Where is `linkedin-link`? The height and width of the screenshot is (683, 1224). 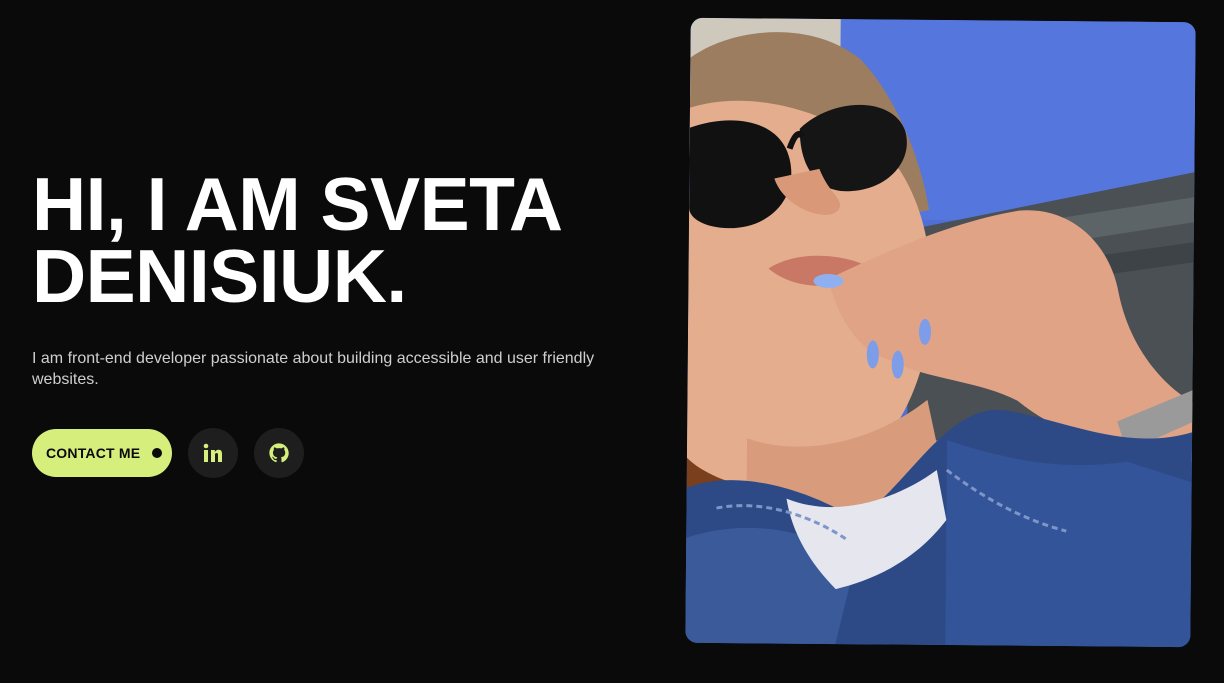 linkedin-link is located at coordinates (213, 453).